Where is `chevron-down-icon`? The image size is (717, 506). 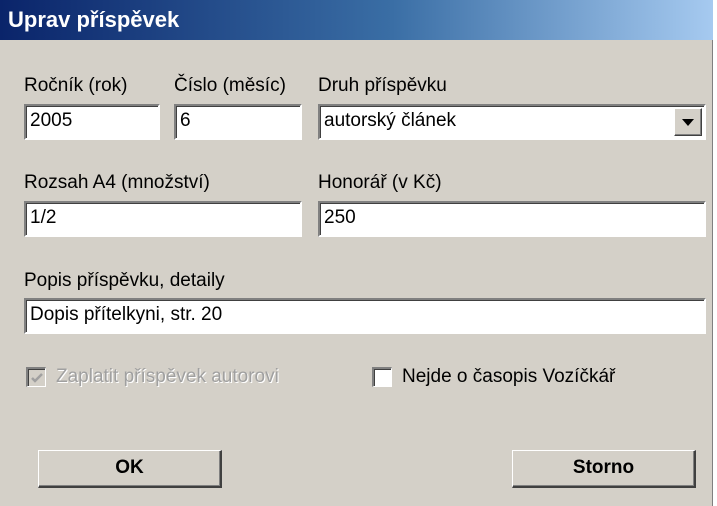 chevron-down-icon is located at coordinates (688, 122).